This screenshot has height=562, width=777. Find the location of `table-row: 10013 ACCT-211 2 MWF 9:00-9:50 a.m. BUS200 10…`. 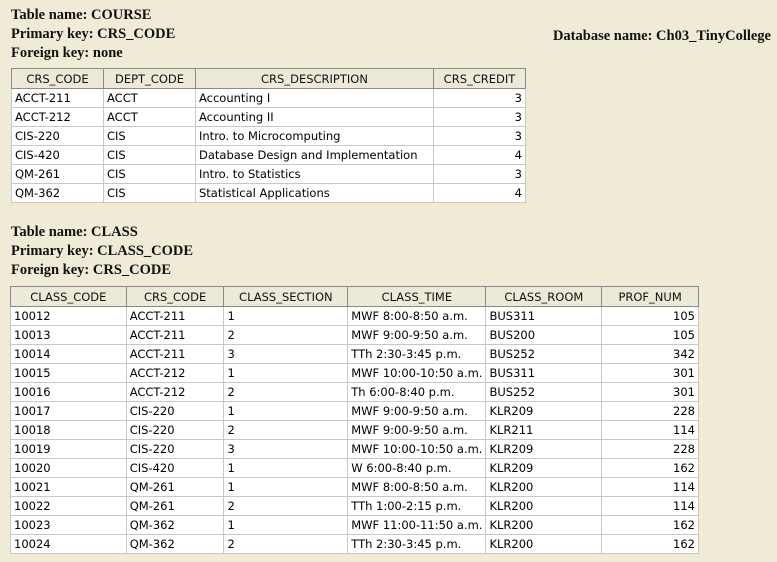

table-row: 10013 ACCT-211 2 MWF 9:00-9:50 a.m. BUS200 10… is located at coordinates (354, 335).